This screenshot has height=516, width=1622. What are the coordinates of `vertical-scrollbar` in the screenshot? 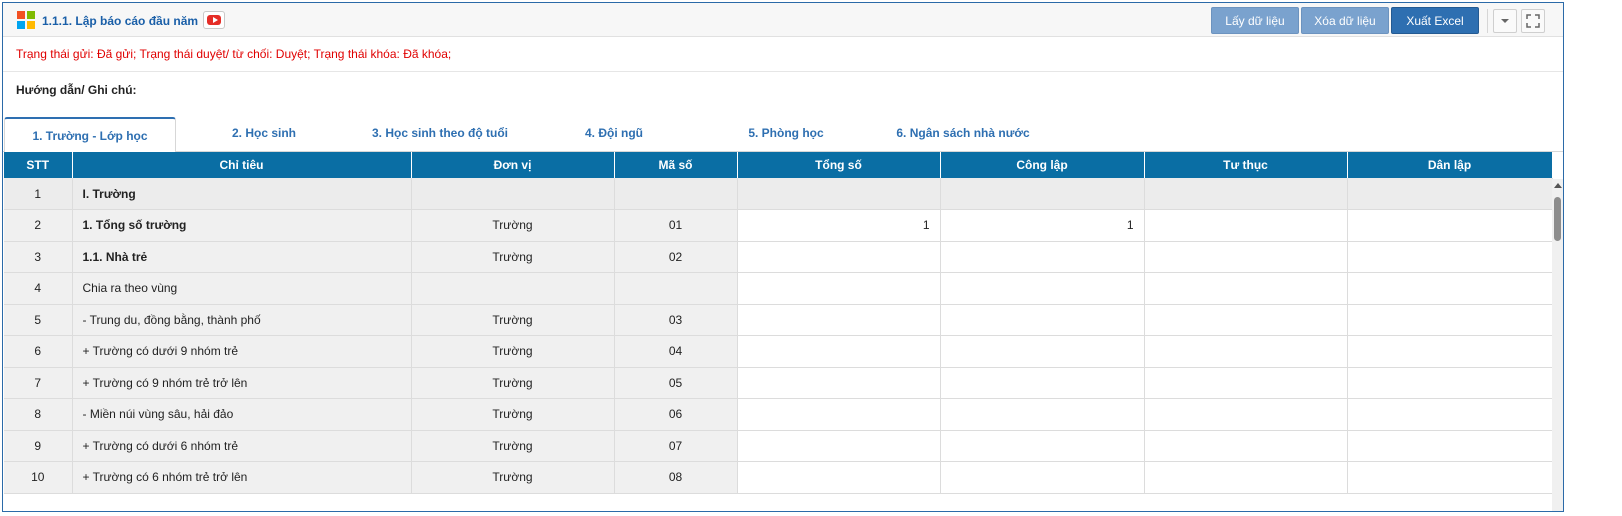 It's located at (1557, 345).